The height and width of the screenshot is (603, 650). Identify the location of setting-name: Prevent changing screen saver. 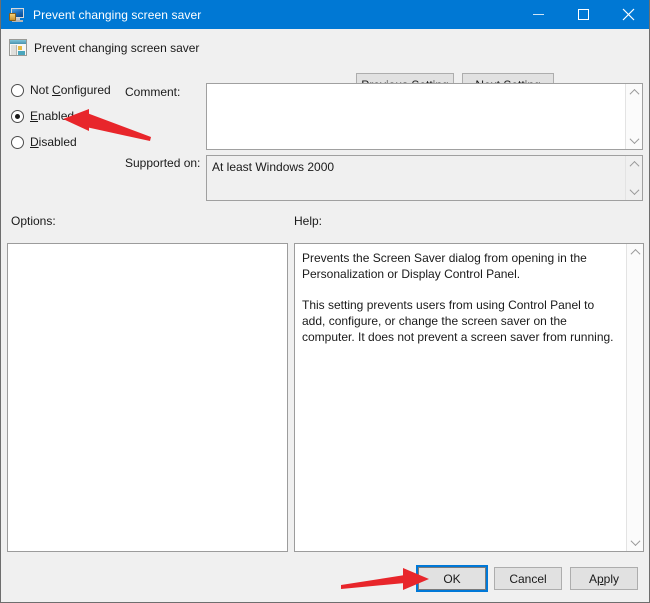
(117, 48).